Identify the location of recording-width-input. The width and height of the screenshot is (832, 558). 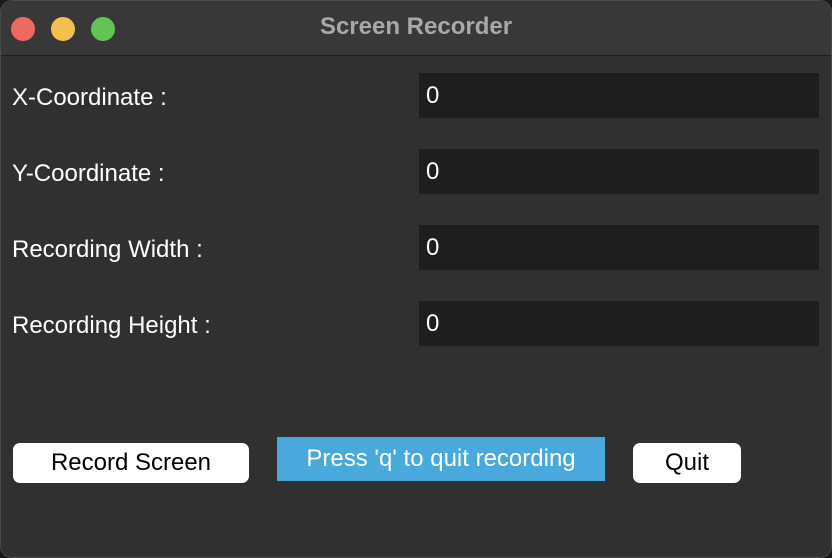
(619, 247).